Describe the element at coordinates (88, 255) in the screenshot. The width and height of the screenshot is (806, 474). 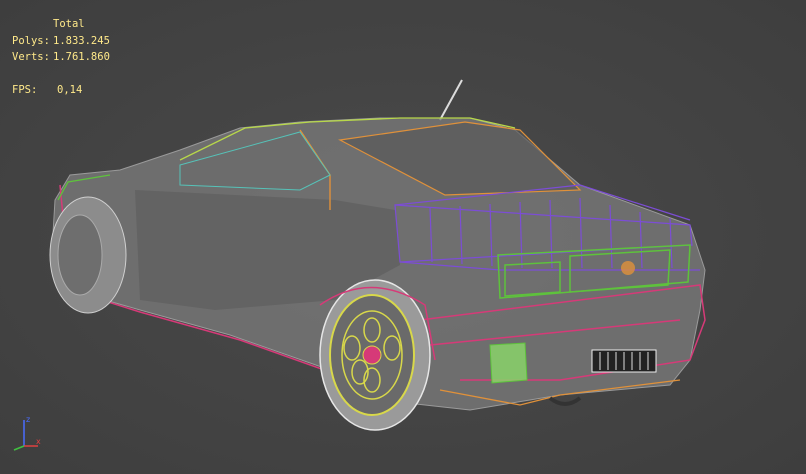
I see `rear-wheel` at that location.